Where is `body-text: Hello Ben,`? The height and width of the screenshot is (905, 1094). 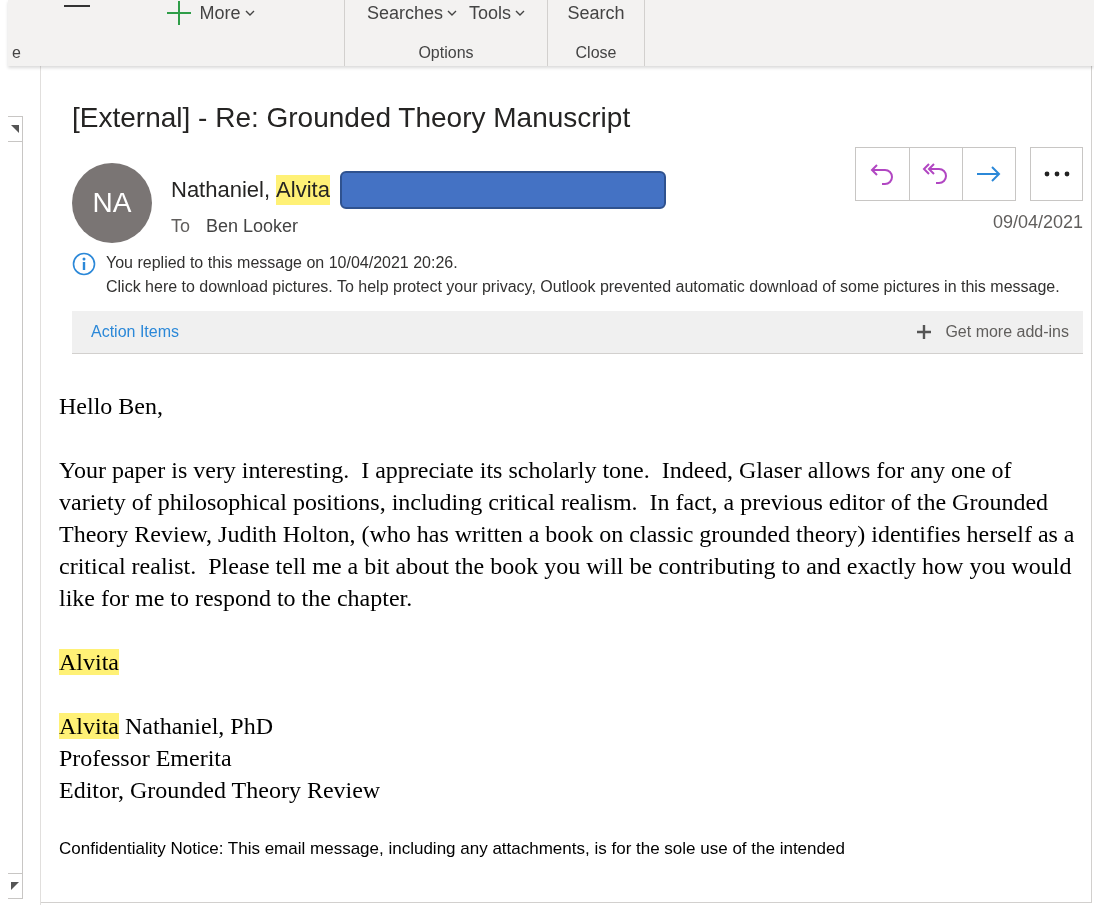
body-text: Hello Ben, is located at coordinates (111, 406).